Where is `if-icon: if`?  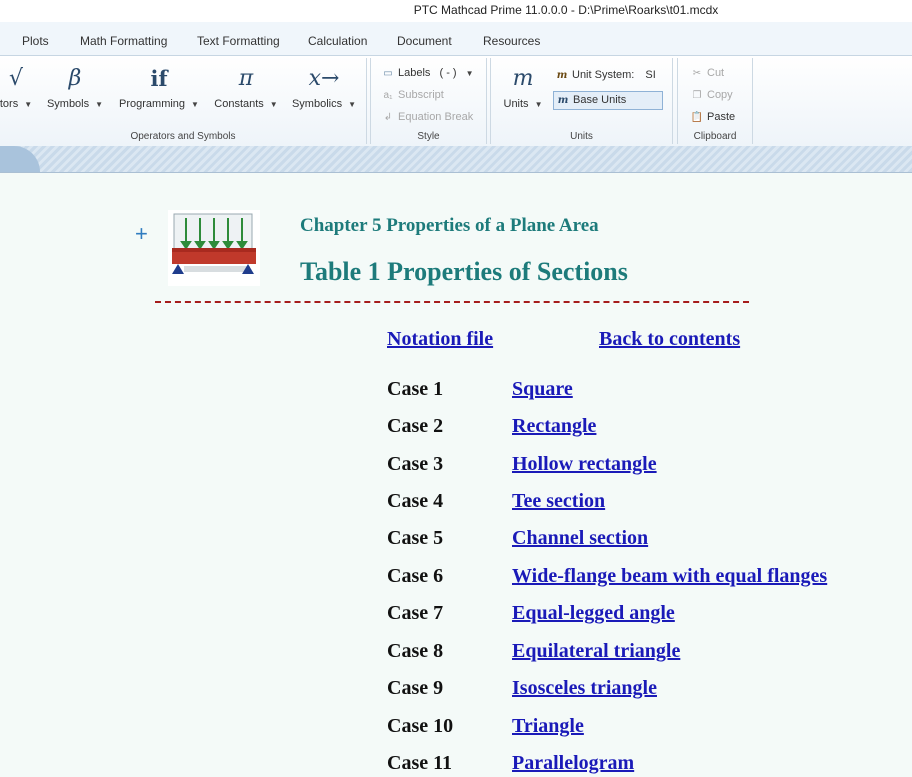
if-icon: if is located at coordinates (159, 78).